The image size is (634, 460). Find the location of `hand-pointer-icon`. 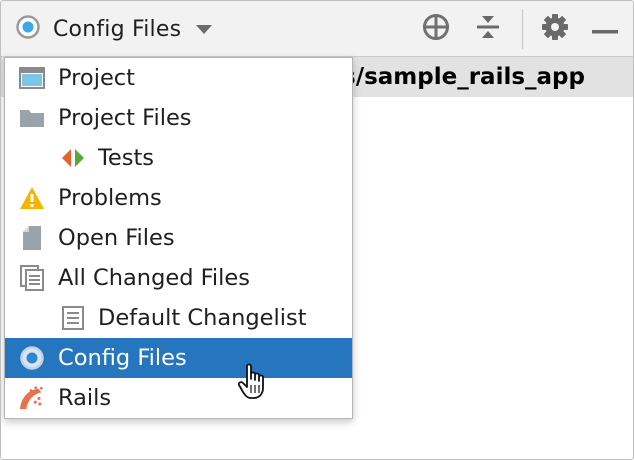

hand-pointer-icon is located at coordinates (254, 384).